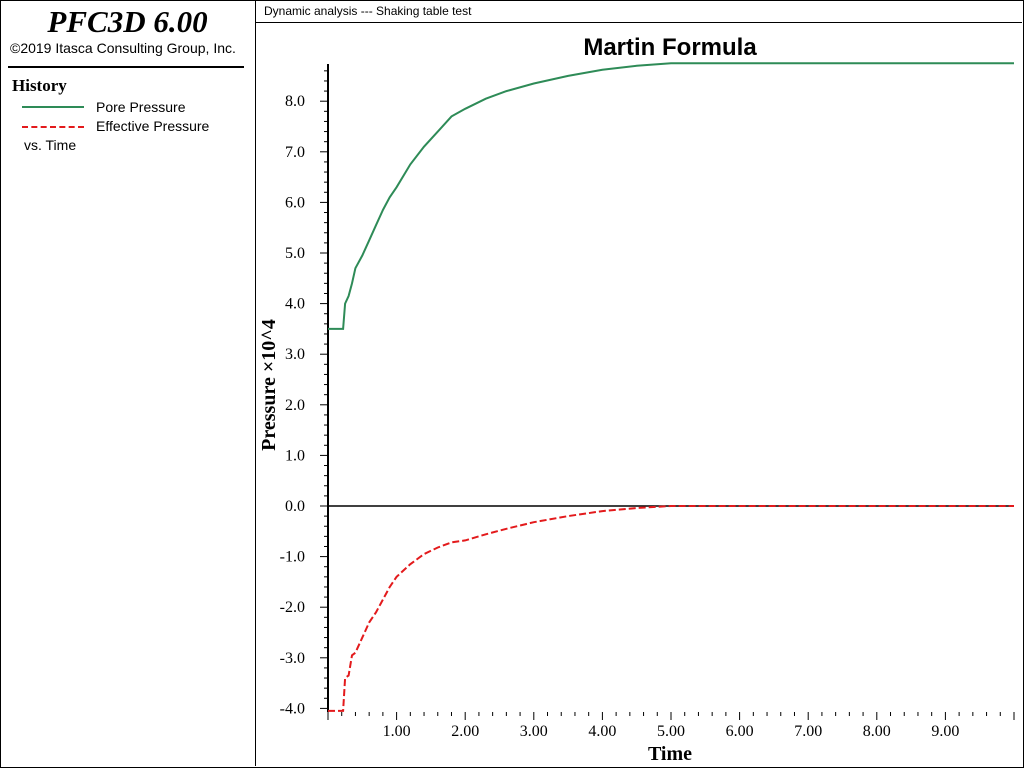  Describe the element at coordinates (127, 21) in the screenshot. I see `app-title: PFC3D 6.00` at that location.